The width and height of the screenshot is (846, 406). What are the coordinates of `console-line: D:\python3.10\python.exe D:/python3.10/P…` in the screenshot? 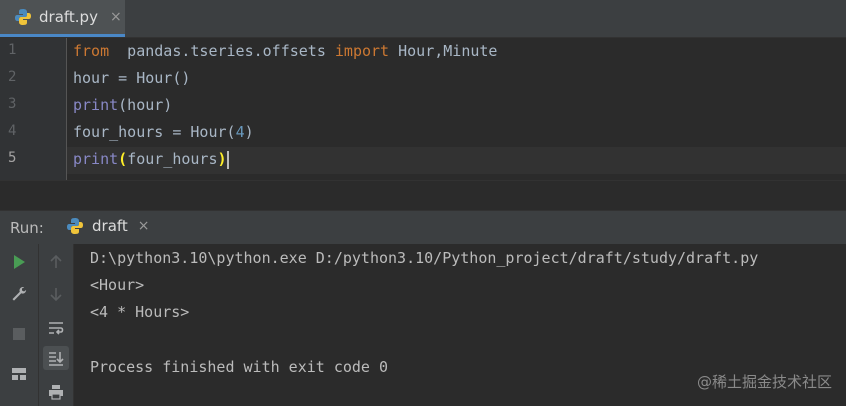 It's located at (424, 258).